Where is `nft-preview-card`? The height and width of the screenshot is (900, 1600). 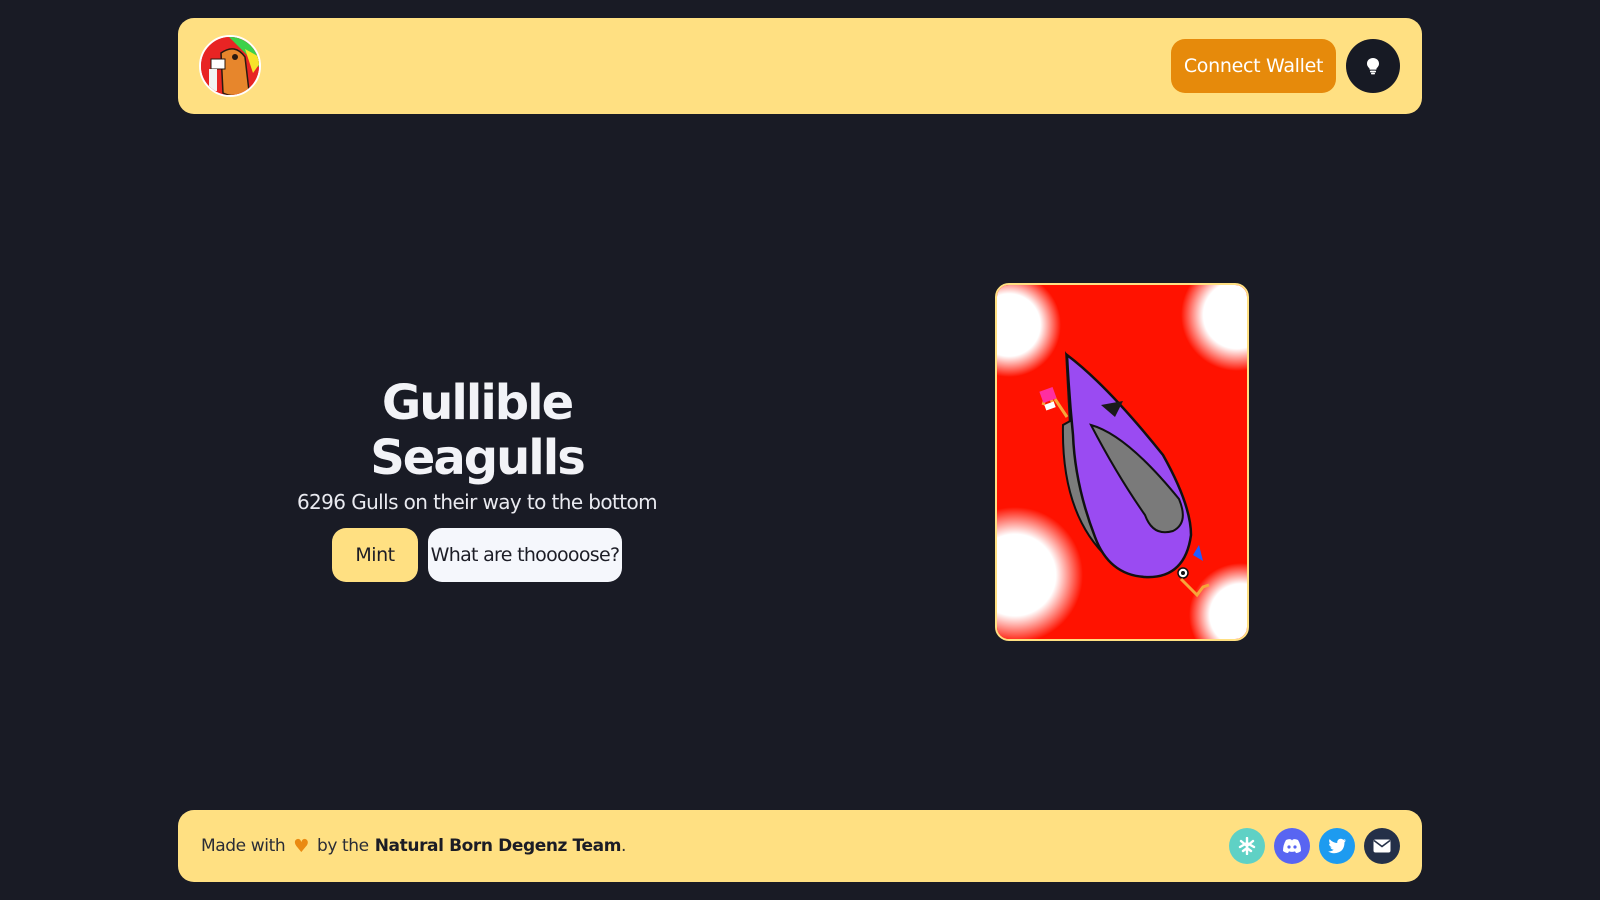 nft-preview-card is located at coordinates (1122, 462).